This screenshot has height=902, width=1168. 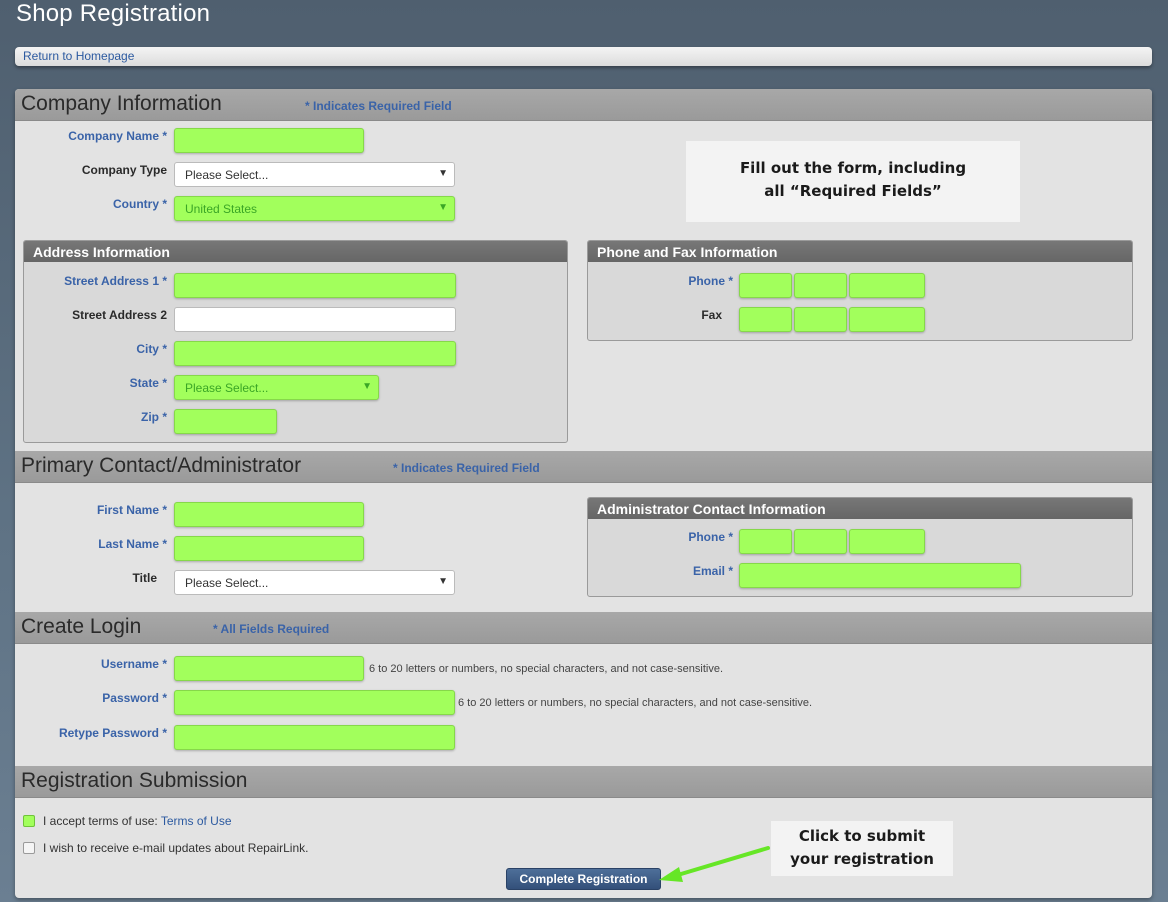 What do you see at coordinates (315, 353) in the screenshot?
I see `city-input` at bounding box center [315, 353].